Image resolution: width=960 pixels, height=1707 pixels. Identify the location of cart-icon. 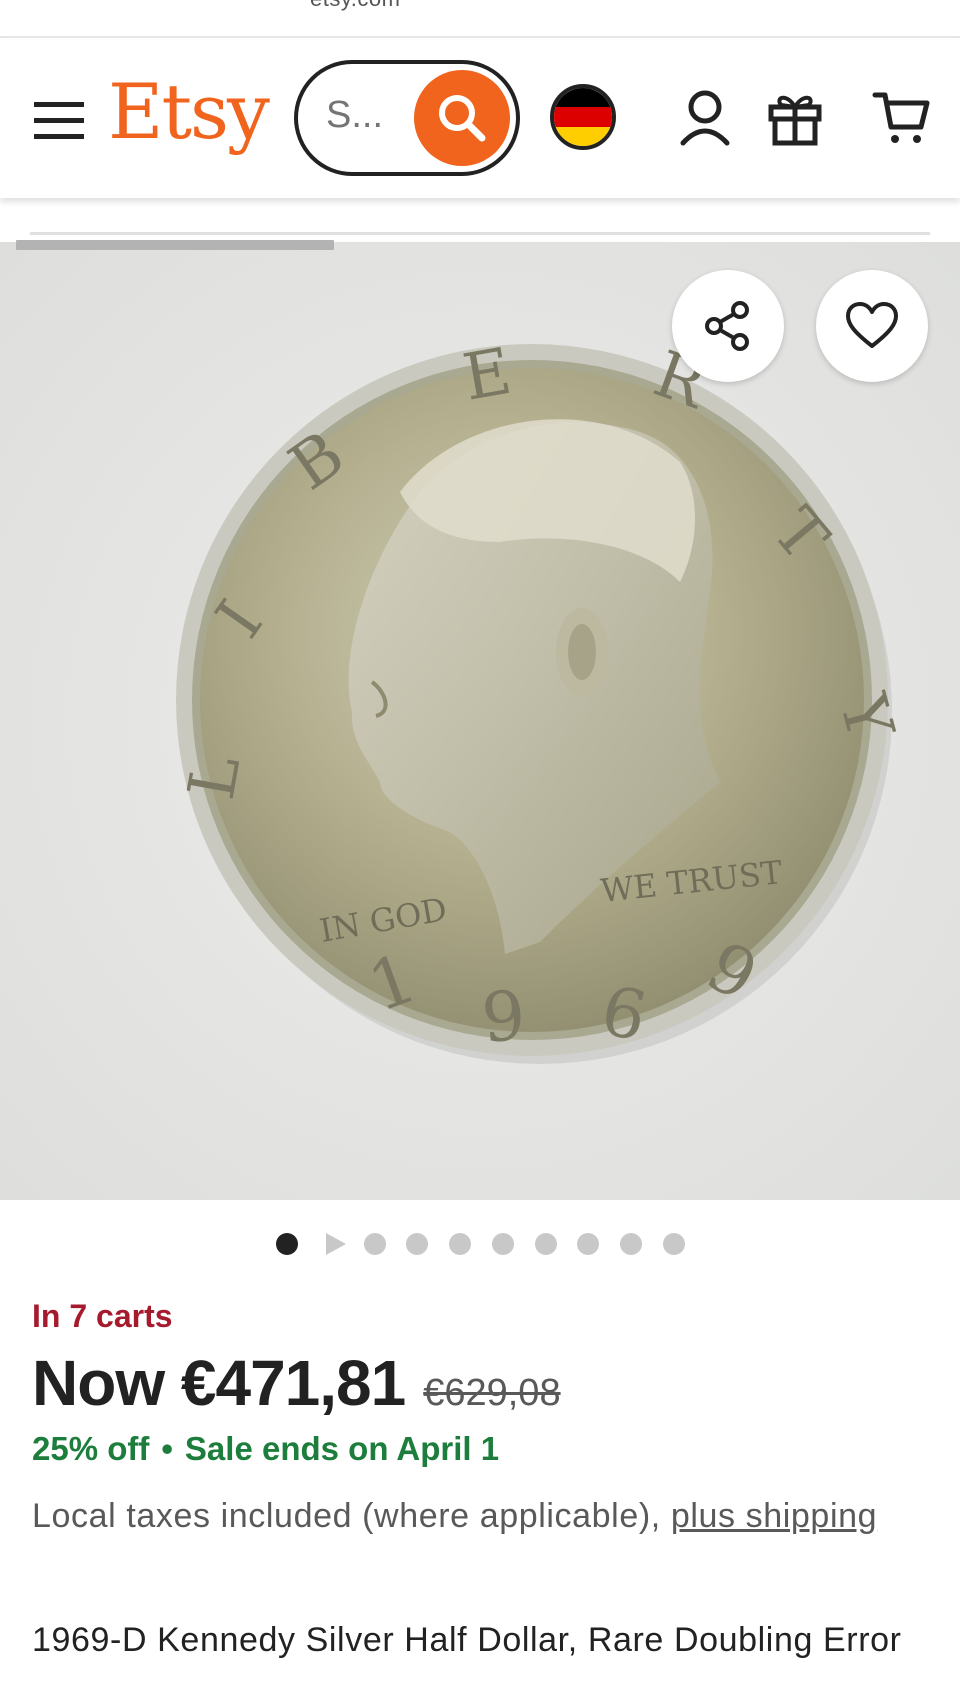
(901, 117).